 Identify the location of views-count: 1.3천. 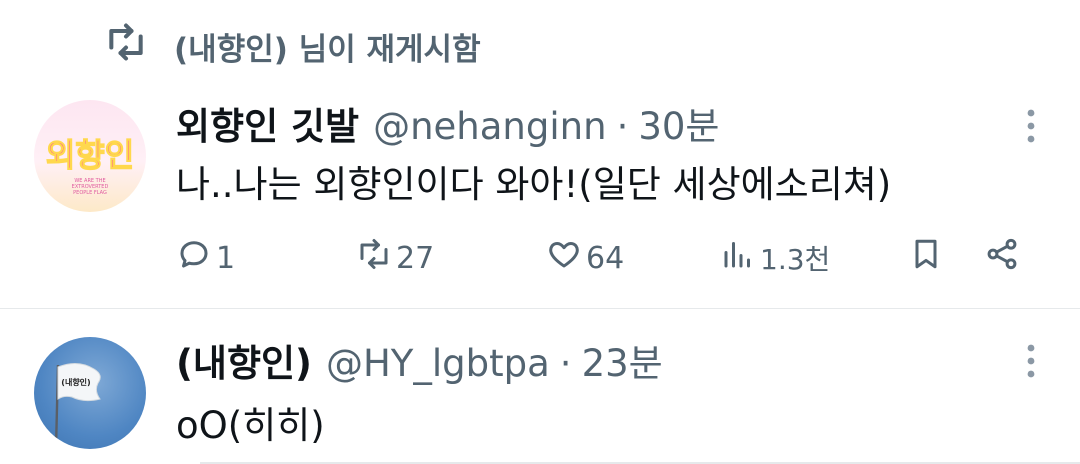
(795, 259).